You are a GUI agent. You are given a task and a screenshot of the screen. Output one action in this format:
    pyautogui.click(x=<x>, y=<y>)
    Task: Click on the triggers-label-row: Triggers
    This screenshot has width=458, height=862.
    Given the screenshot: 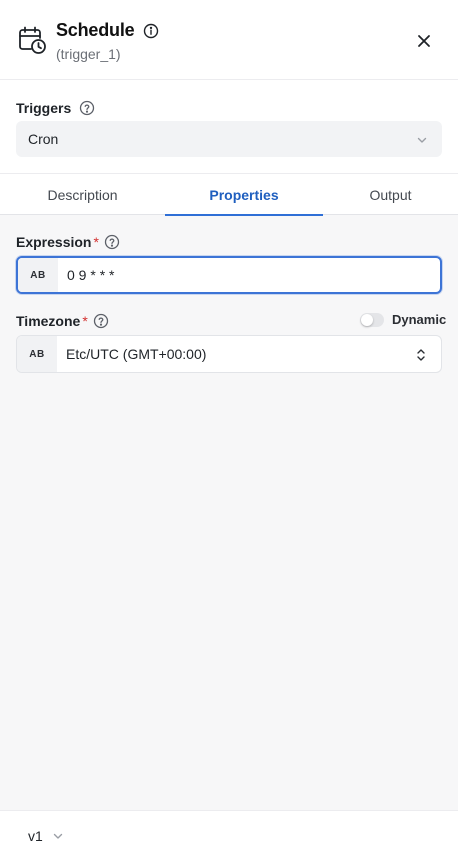 What is the action you would take?
    pyautogui.click(x=55, y=108)
    